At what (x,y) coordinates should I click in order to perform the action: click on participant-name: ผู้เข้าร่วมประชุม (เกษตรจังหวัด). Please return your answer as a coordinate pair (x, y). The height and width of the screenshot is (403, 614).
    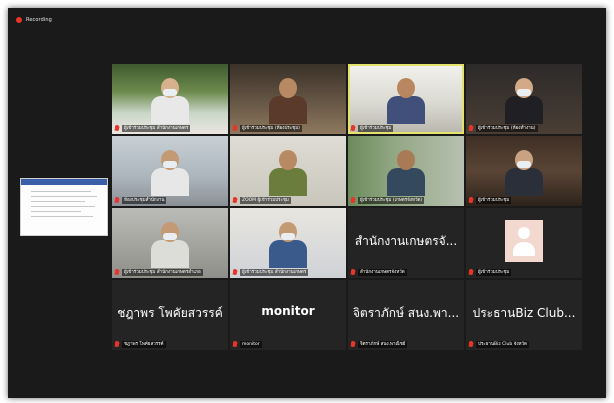
    Looking at the image, I should click on (391, 200).